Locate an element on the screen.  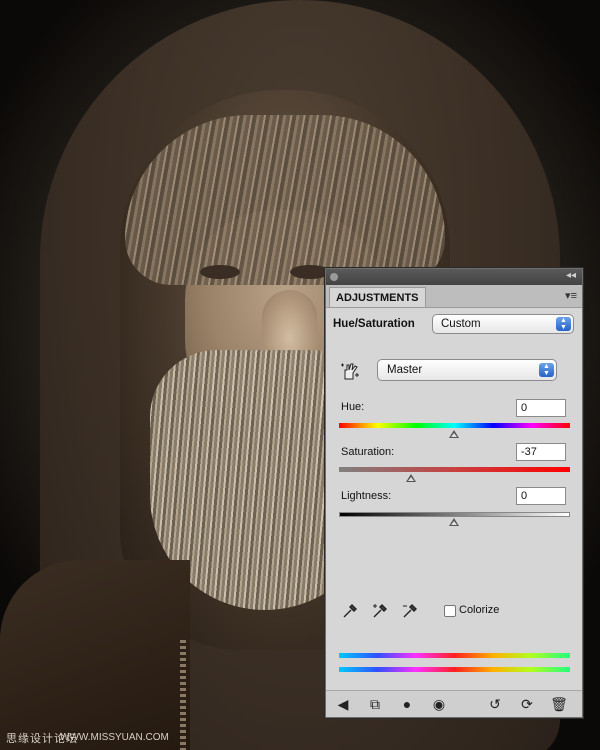
tab-row: ADJUSTMENTS ▾≡ is located at coordinates (454, 296).